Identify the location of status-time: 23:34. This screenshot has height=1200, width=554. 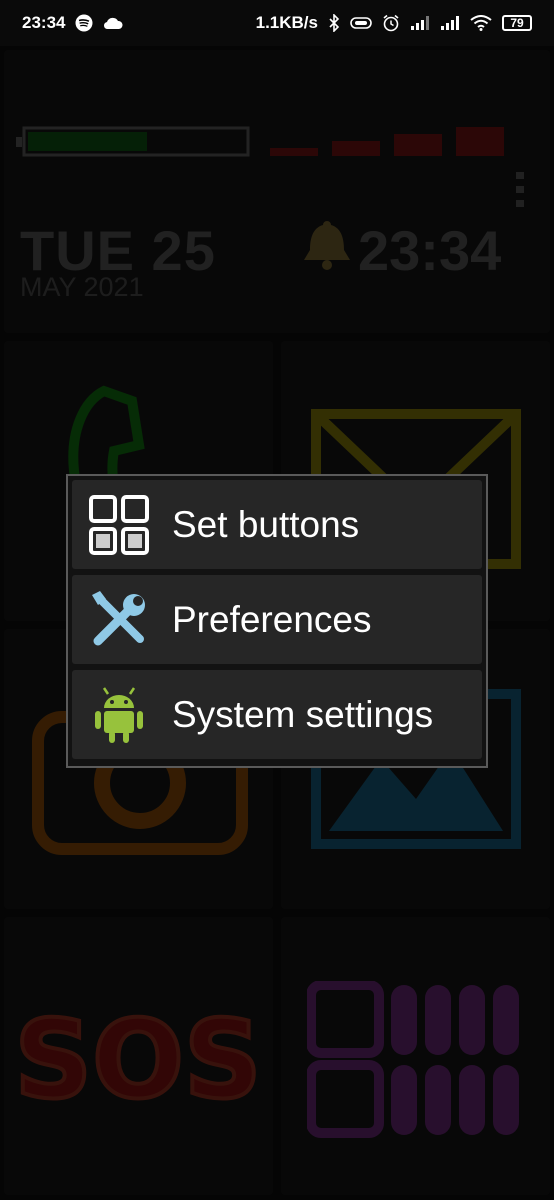
(44, 22).